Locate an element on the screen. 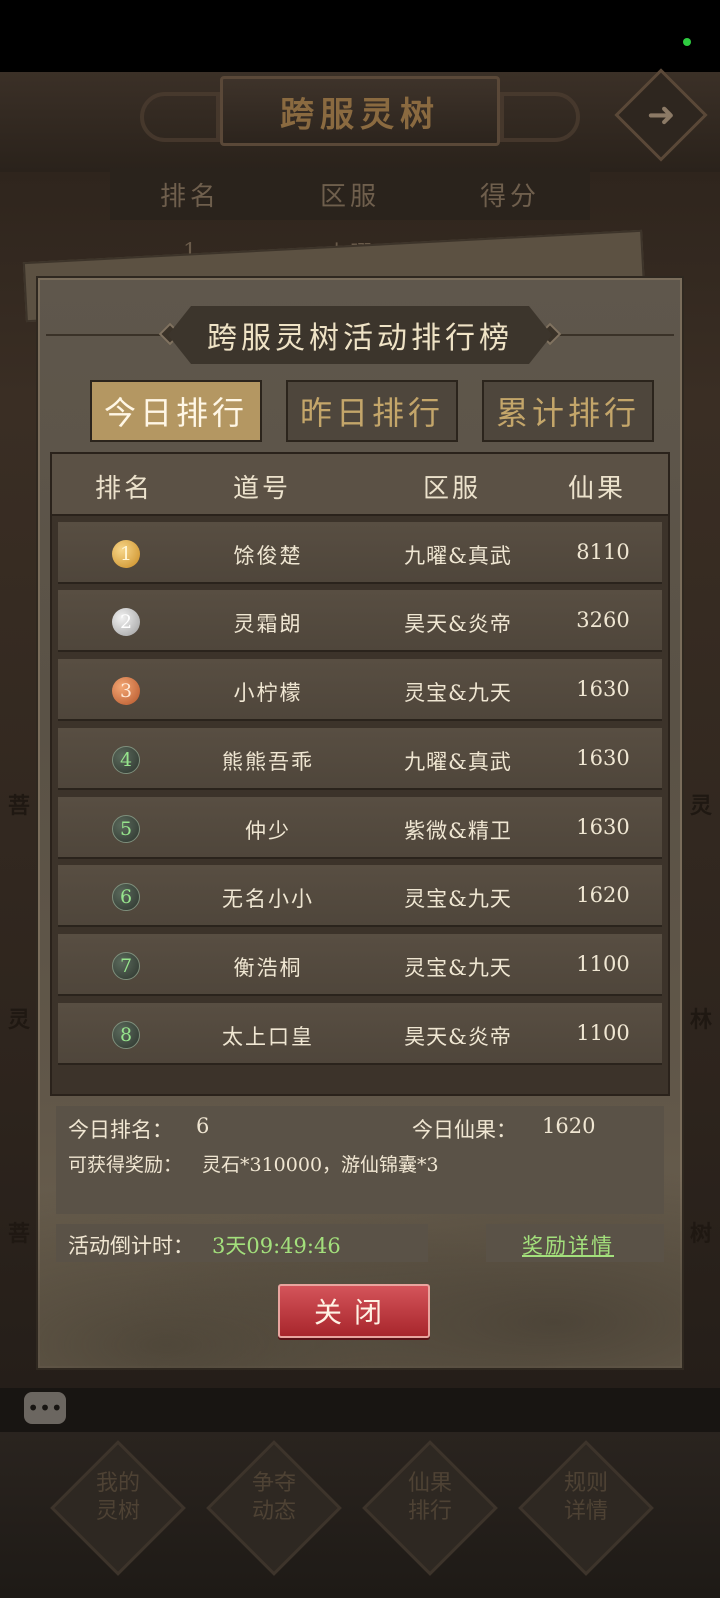 The image size is (720, 1598). rank-badge-icon: 5 is located at coordinates (126, 829).